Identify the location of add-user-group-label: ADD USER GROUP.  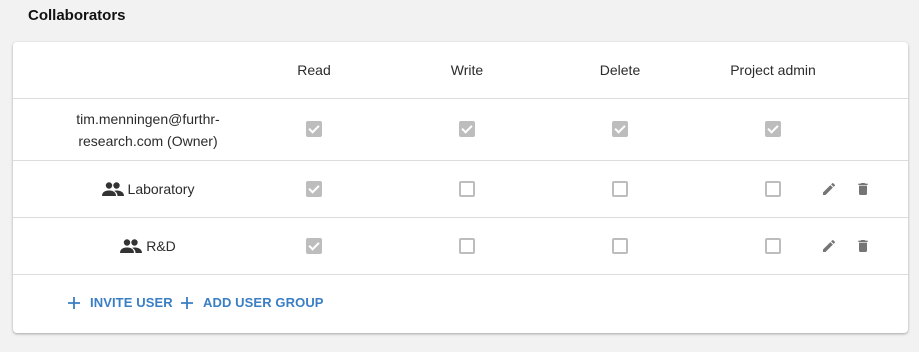
(263, 302).